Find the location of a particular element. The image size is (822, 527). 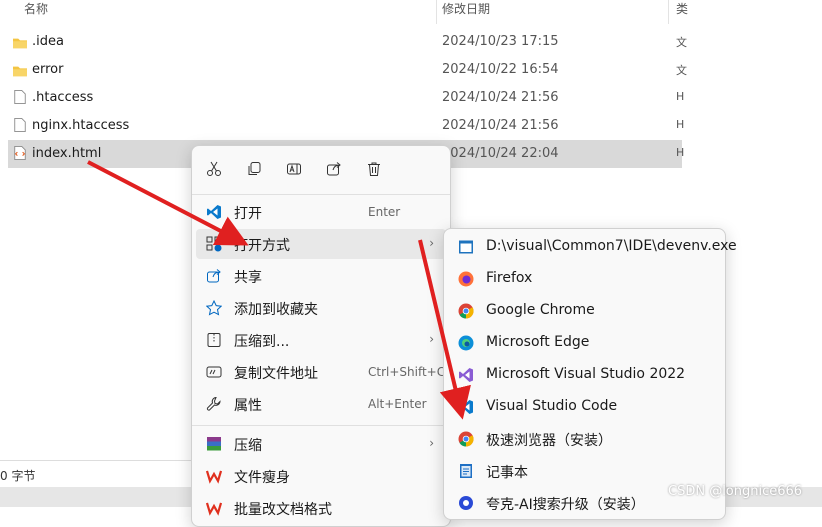

rename-icon is located at coordinates (294, 169).